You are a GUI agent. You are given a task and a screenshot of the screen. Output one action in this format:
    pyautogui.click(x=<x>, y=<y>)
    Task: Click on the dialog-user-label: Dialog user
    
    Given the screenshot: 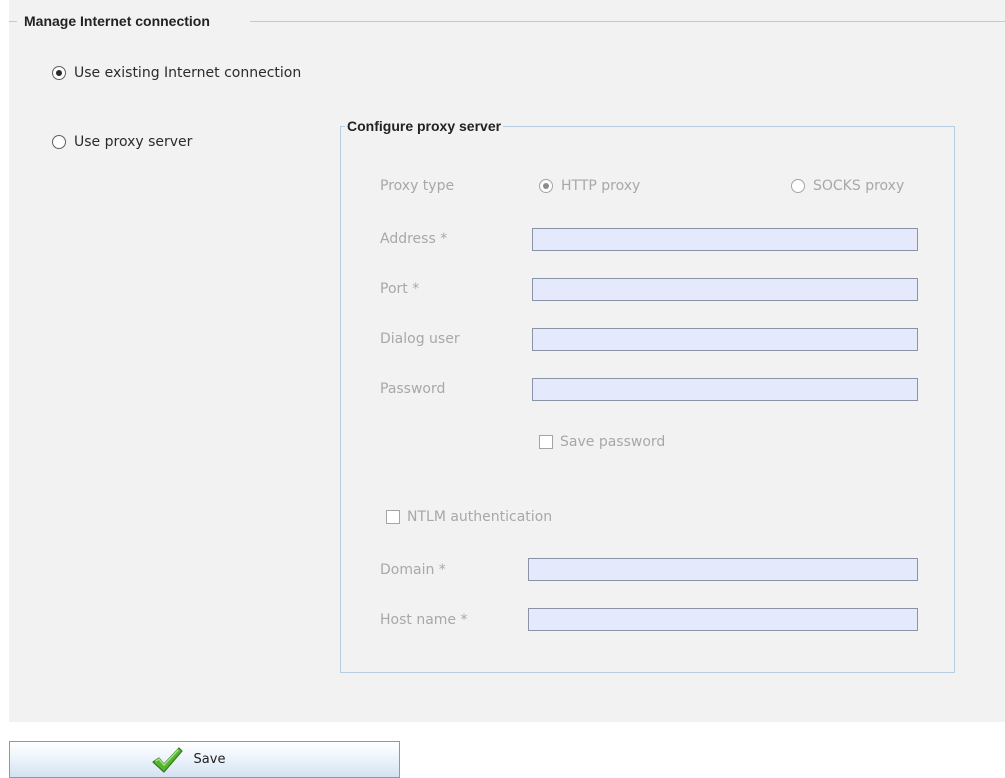 What is the action you would take?
    pyautogui.click(x=420, y=339)
    